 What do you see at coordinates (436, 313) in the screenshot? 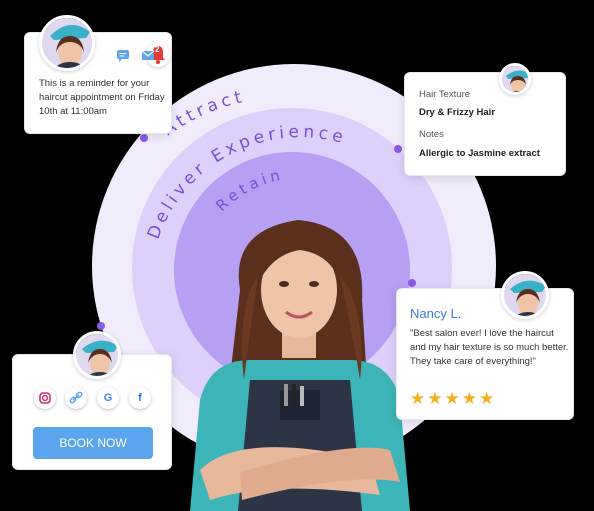
I see `reviewer-name: Nancy L.` at bounding box center [436, 313].